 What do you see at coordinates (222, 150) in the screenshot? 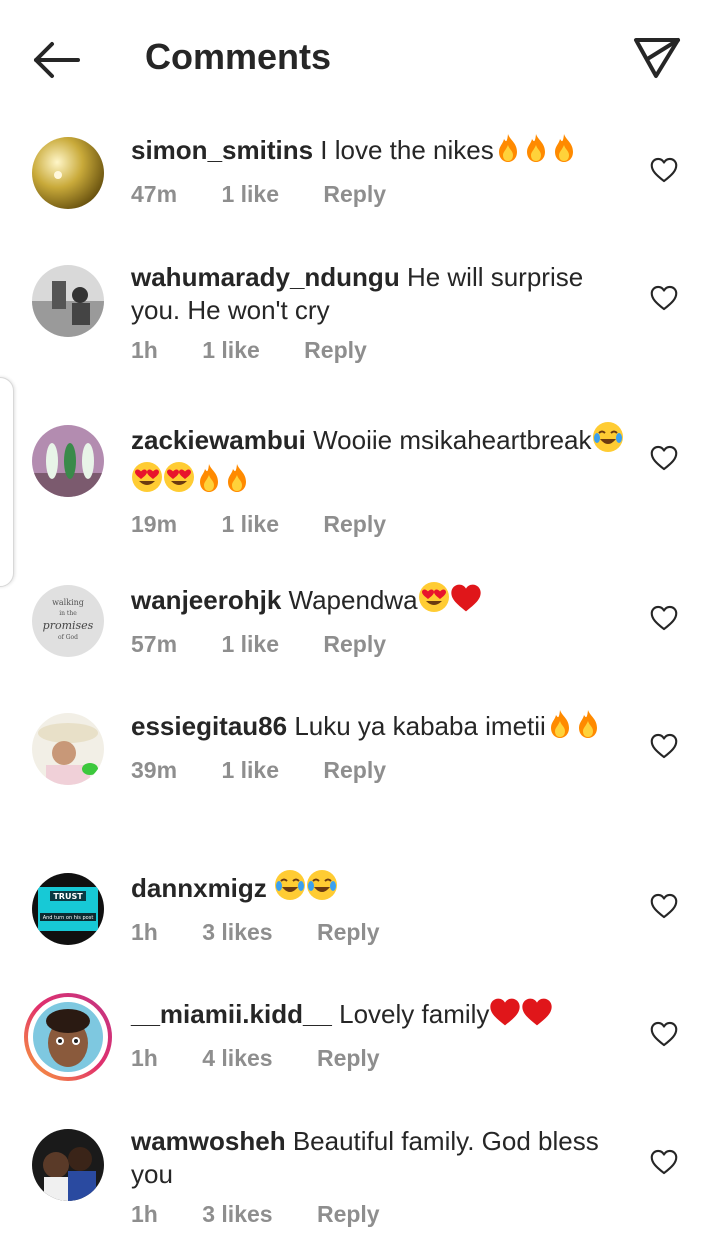
I see `username-link: simon_smitins` at bounding box center [222, 150].